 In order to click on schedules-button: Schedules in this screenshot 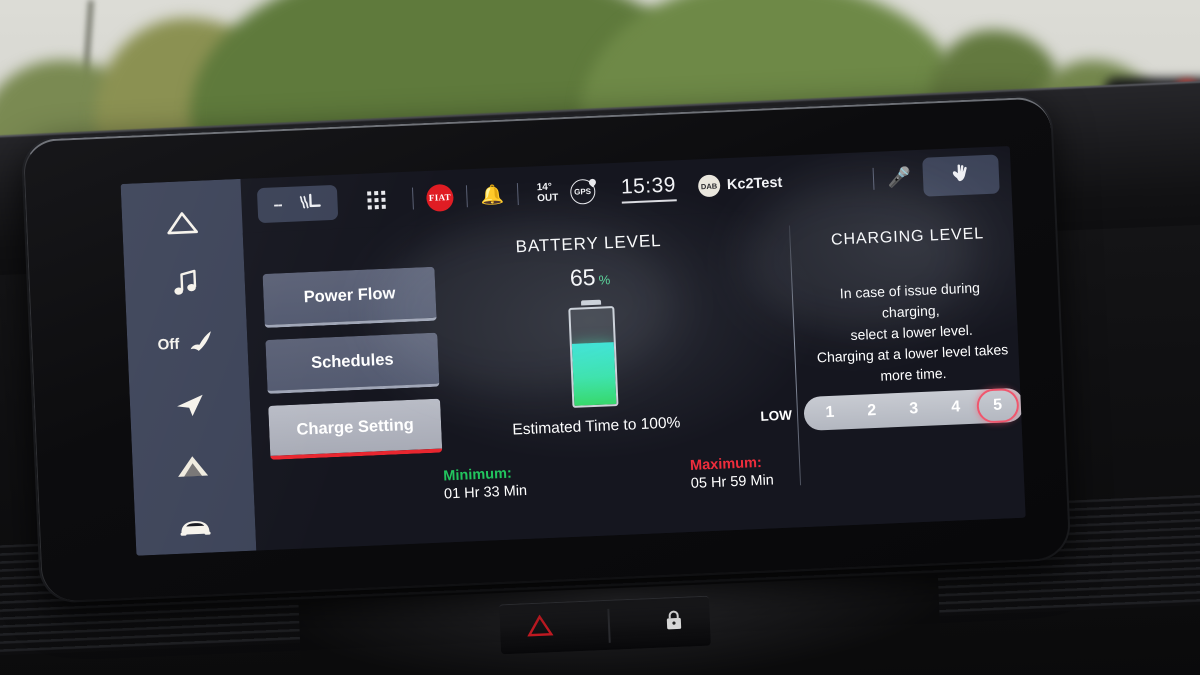, I will do `click(352, 363)`.